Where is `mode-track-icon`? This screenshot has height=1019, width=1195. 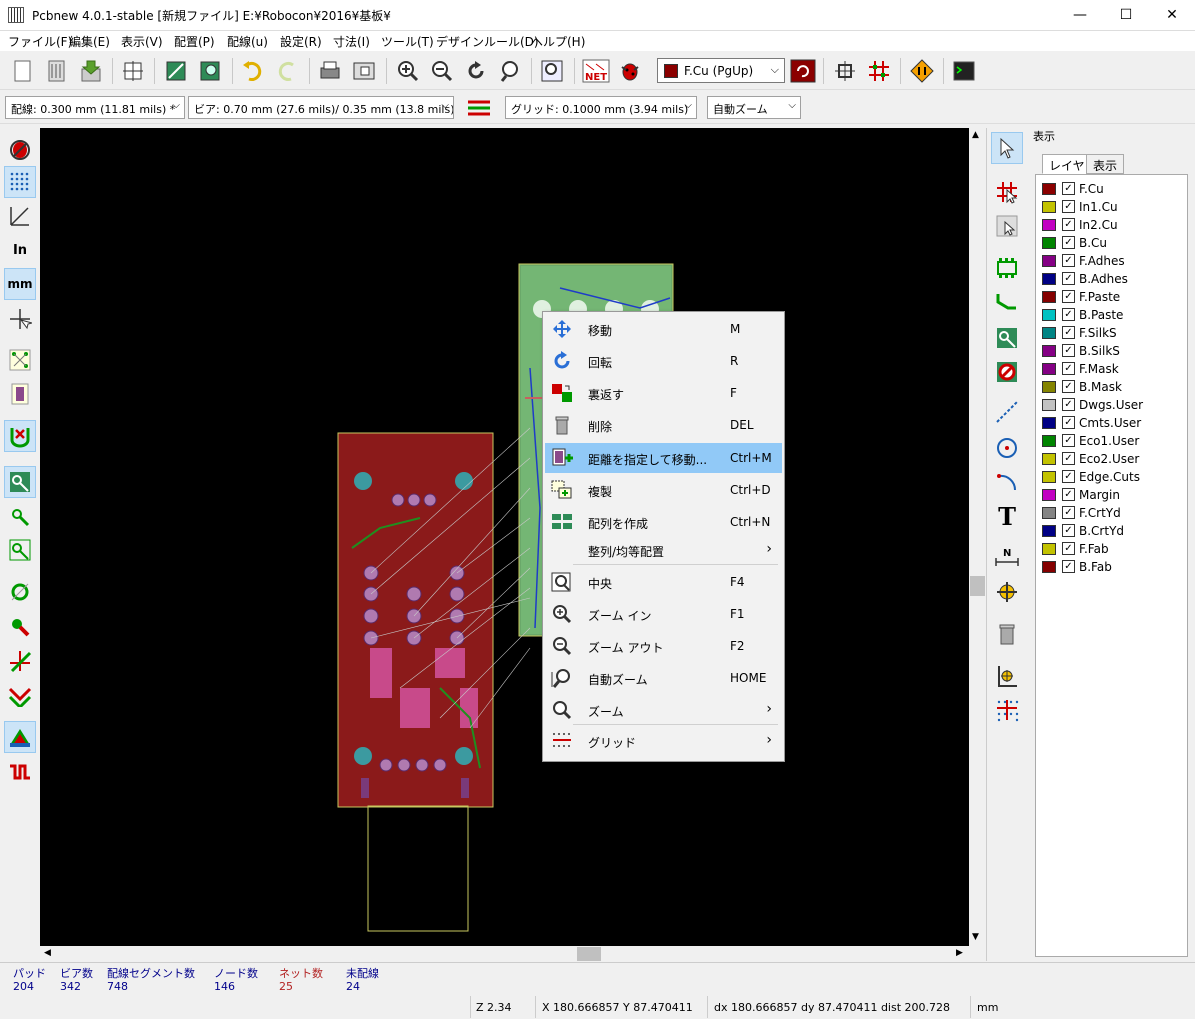 mode-track-icon is located at coordinates (879, 71).